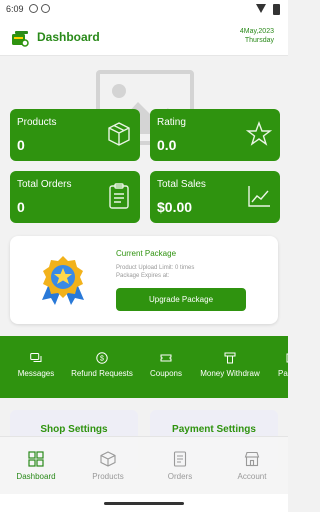 Image resolution: width=320 pixels, height=512 pixels. I want to click on status-bar: 6:09, so click(144, 10).